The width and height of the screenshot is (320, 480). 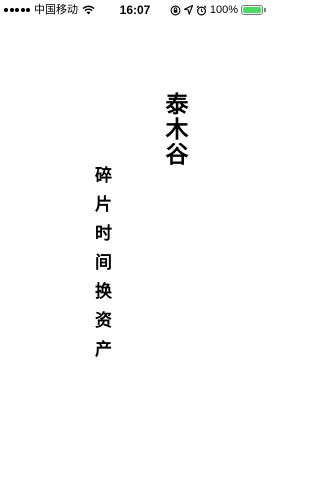 I want to click on status-bar: 中国移动 16:07 100%, so click(x=135, y=10).